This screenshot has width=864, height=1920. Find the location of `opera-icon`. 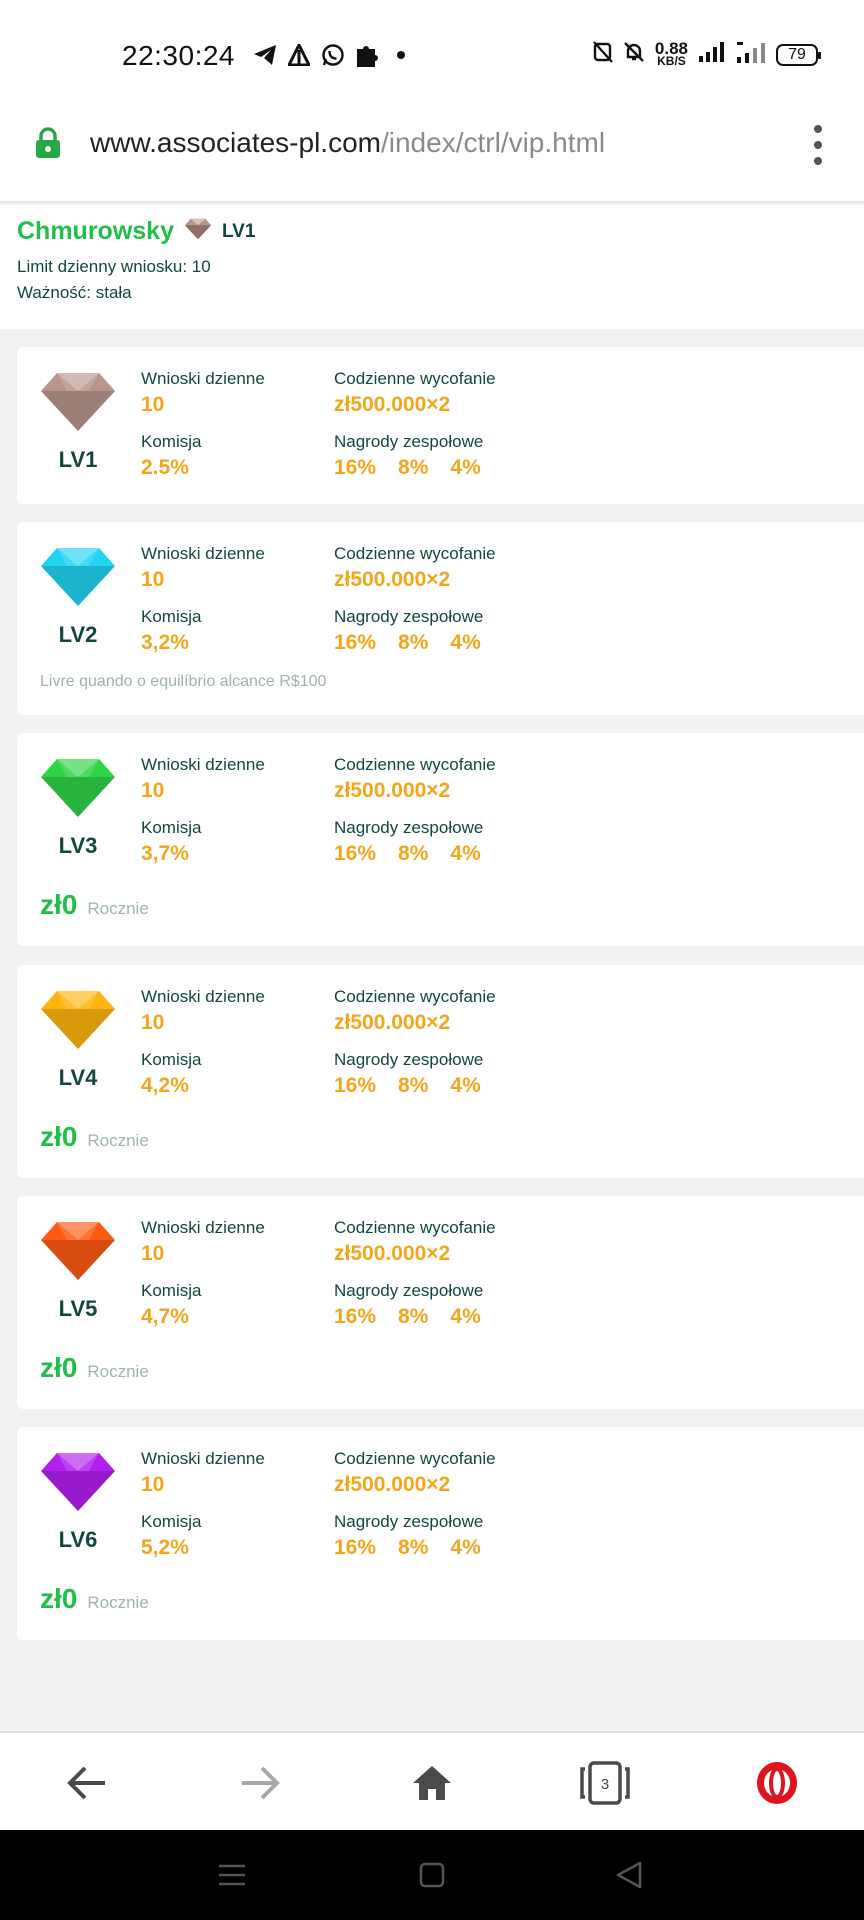

opera-icon is located at coordinates (777, 1782).